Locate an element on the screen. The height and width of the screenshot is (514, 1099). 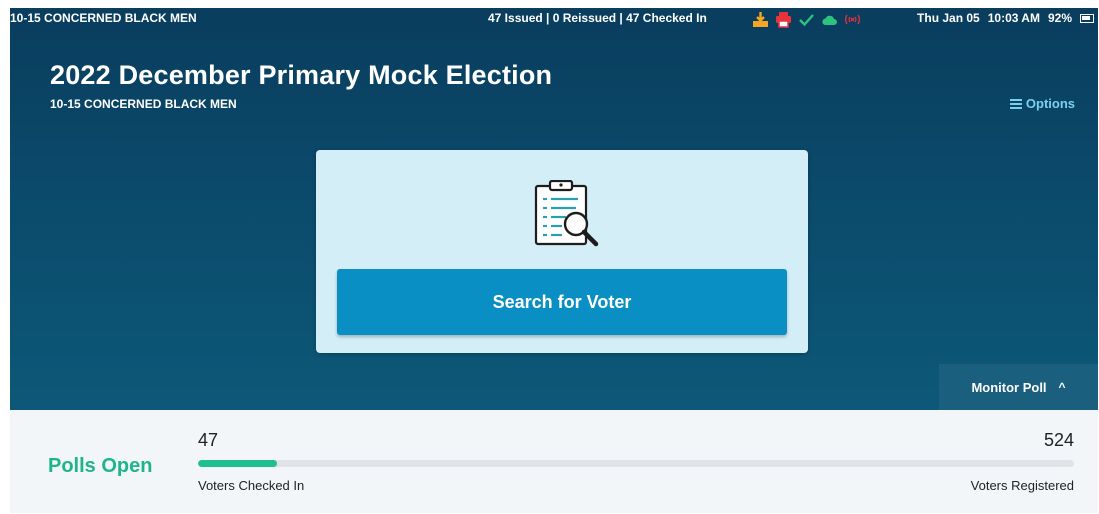
download-icon is located at coordinates (760, 19).